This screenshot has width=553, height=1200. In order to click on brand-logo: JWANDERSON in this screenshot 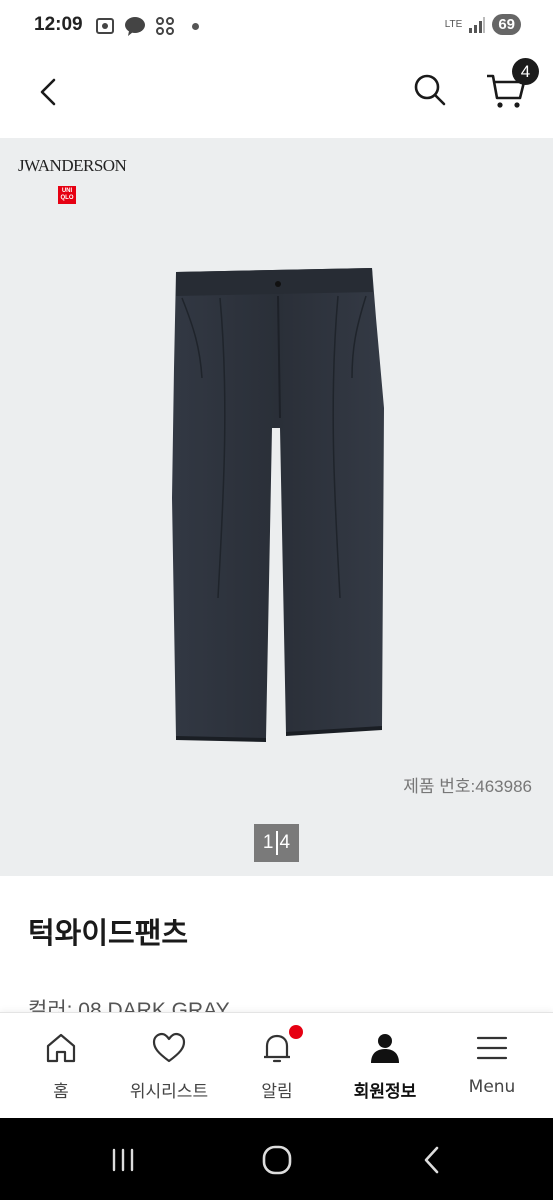, I will do `click(72, 165)`.